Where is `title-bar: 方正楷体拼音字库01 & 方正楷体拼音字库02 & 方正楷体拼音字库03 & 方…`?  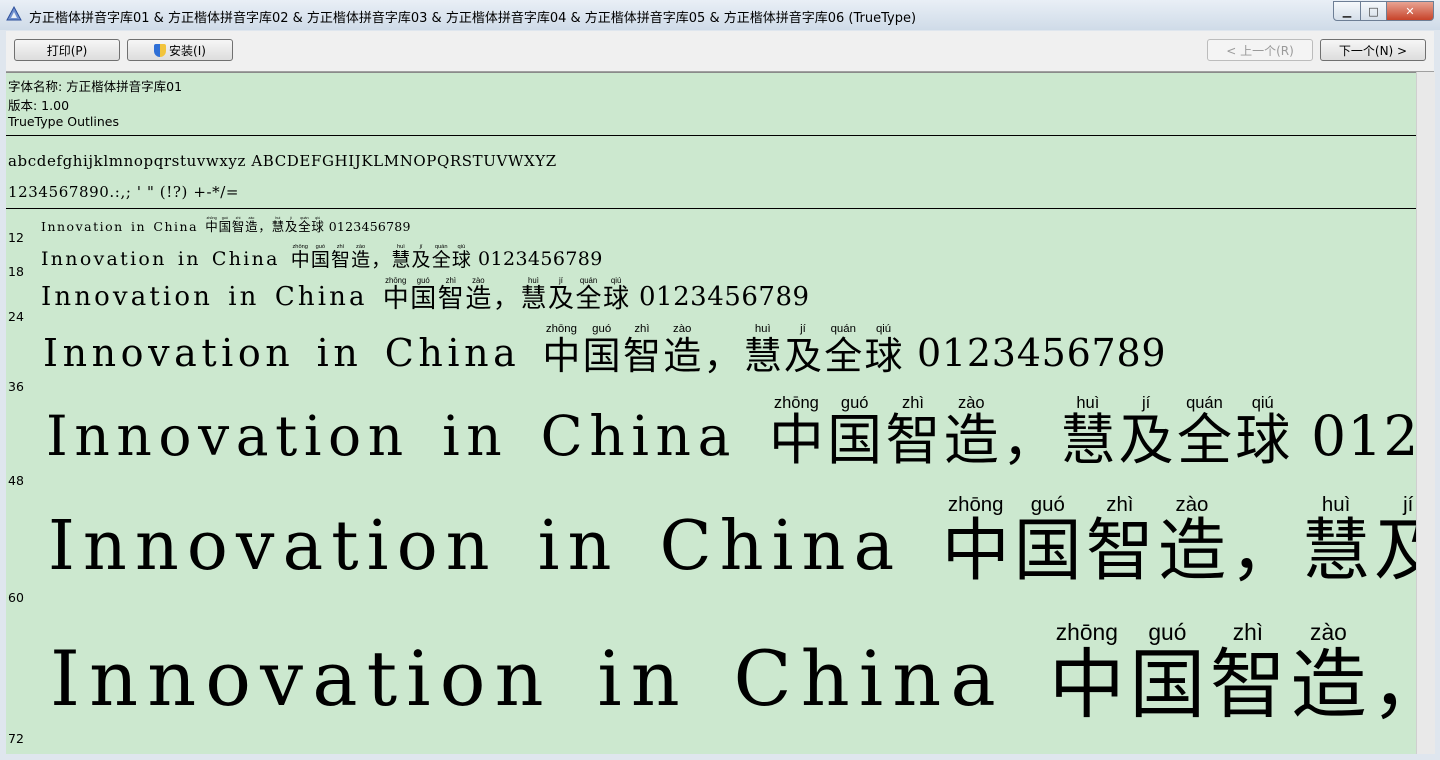
title-bar: 方正楷体拼音字库01 & 方正楷体拼音字库02 & 方正楷体拼音字库03 & 方… is located at coordinates (720, 15).